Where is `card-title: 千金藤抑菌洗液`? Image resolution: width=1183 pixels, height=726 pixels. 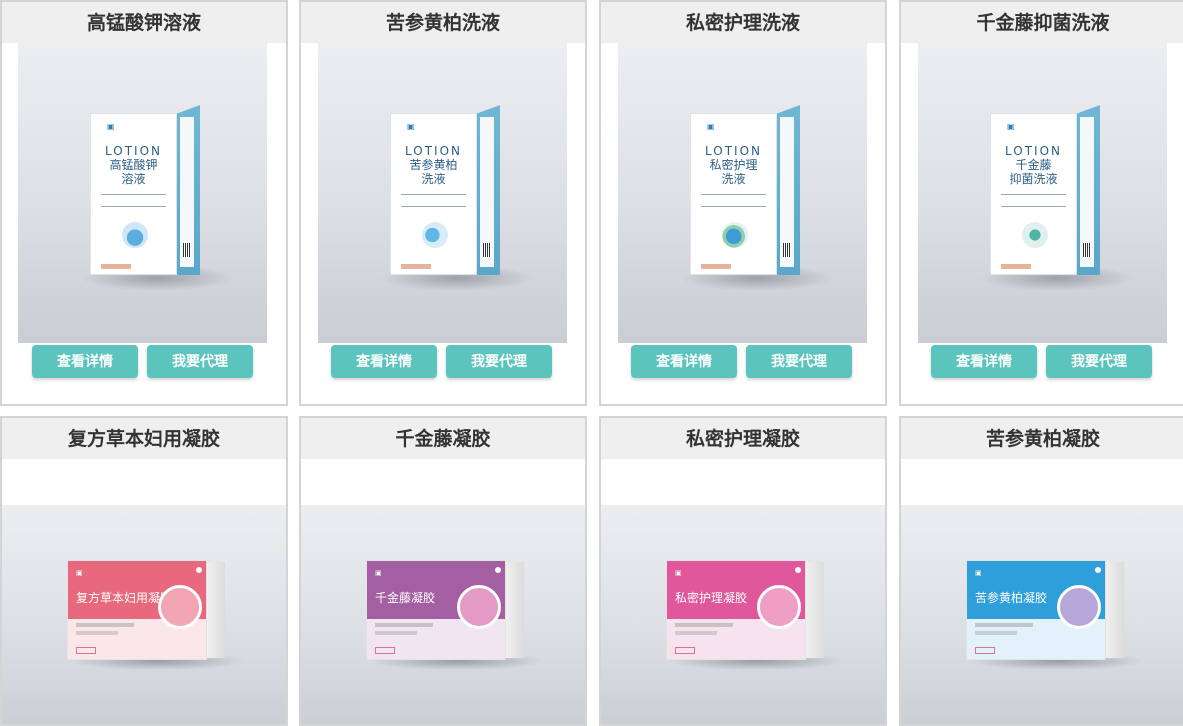 card-title: 千金藤抑菌洗液 is located at coordinates (1042, 22).